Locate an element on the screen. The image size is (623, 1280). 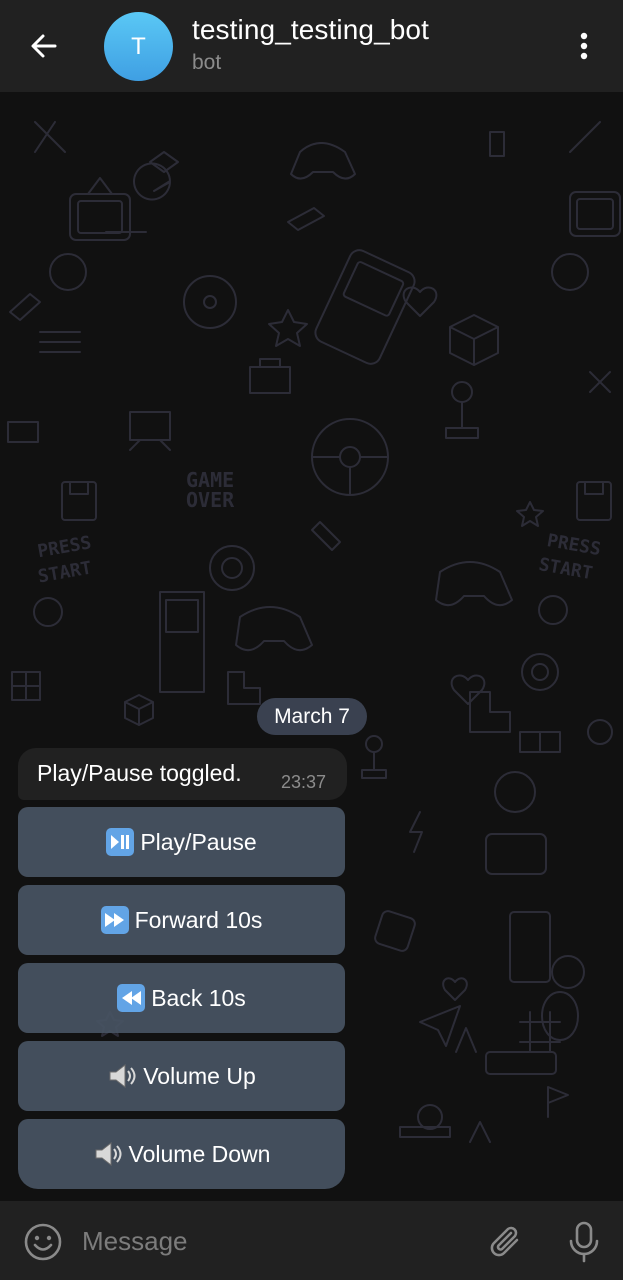
arrow-left-icon is located at coordinates (44, 46).